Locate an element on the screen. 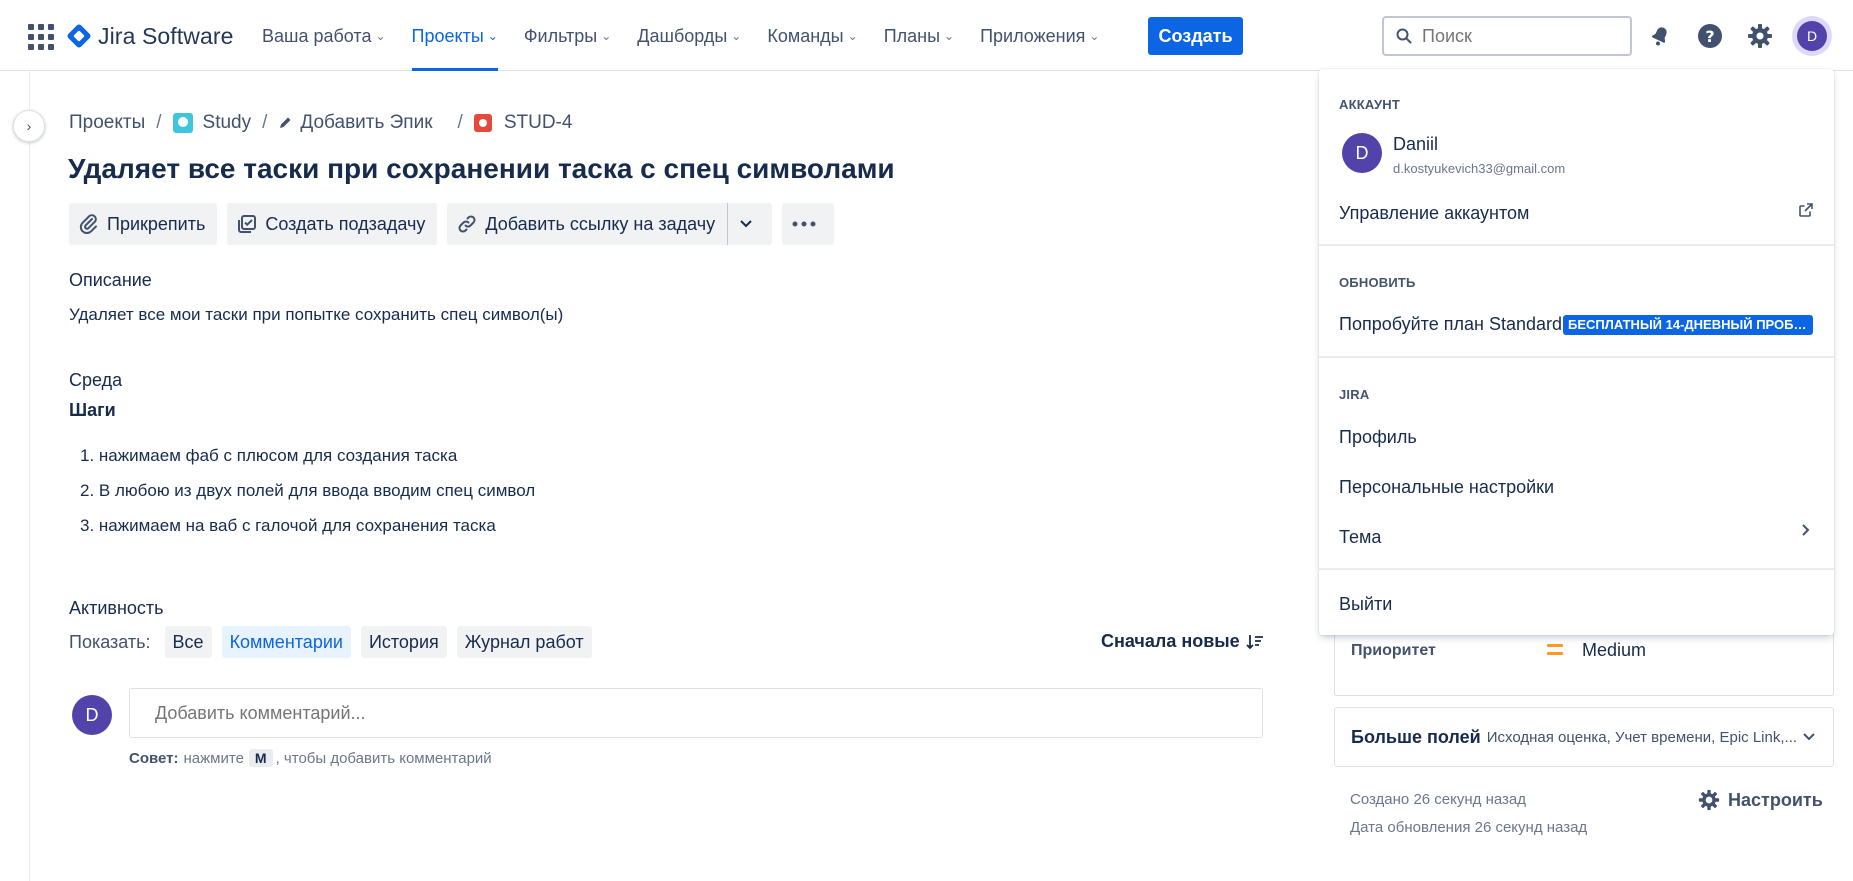  breadcrumb-projects: Проекты is located at coordinates (107, 123).